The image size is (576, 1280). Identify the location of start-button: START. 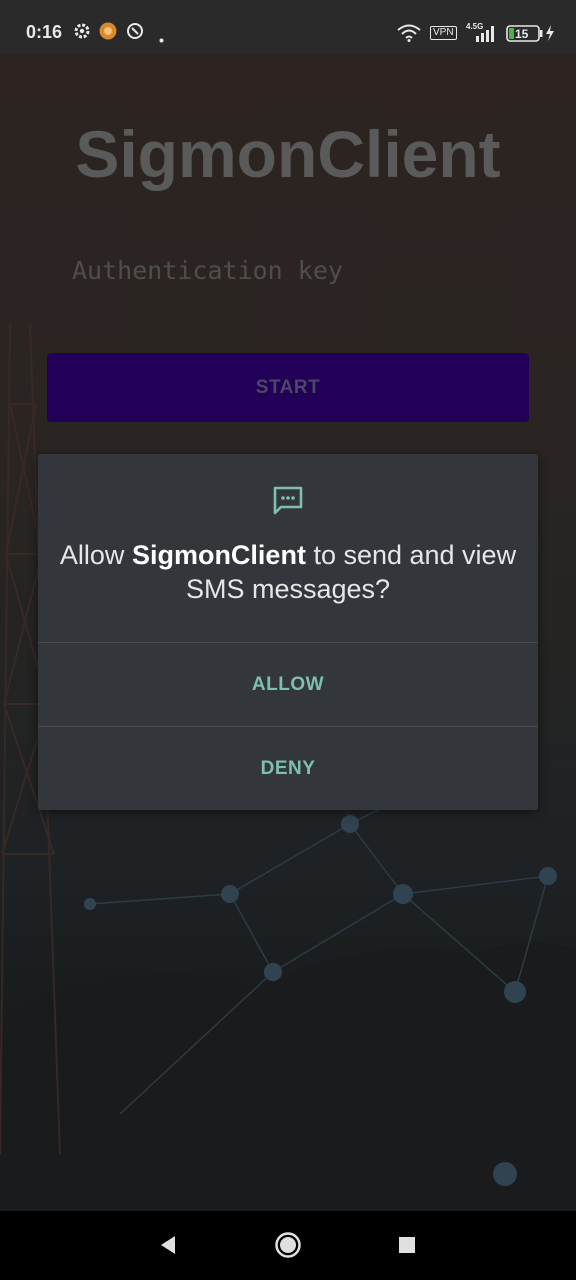
(288, 387).